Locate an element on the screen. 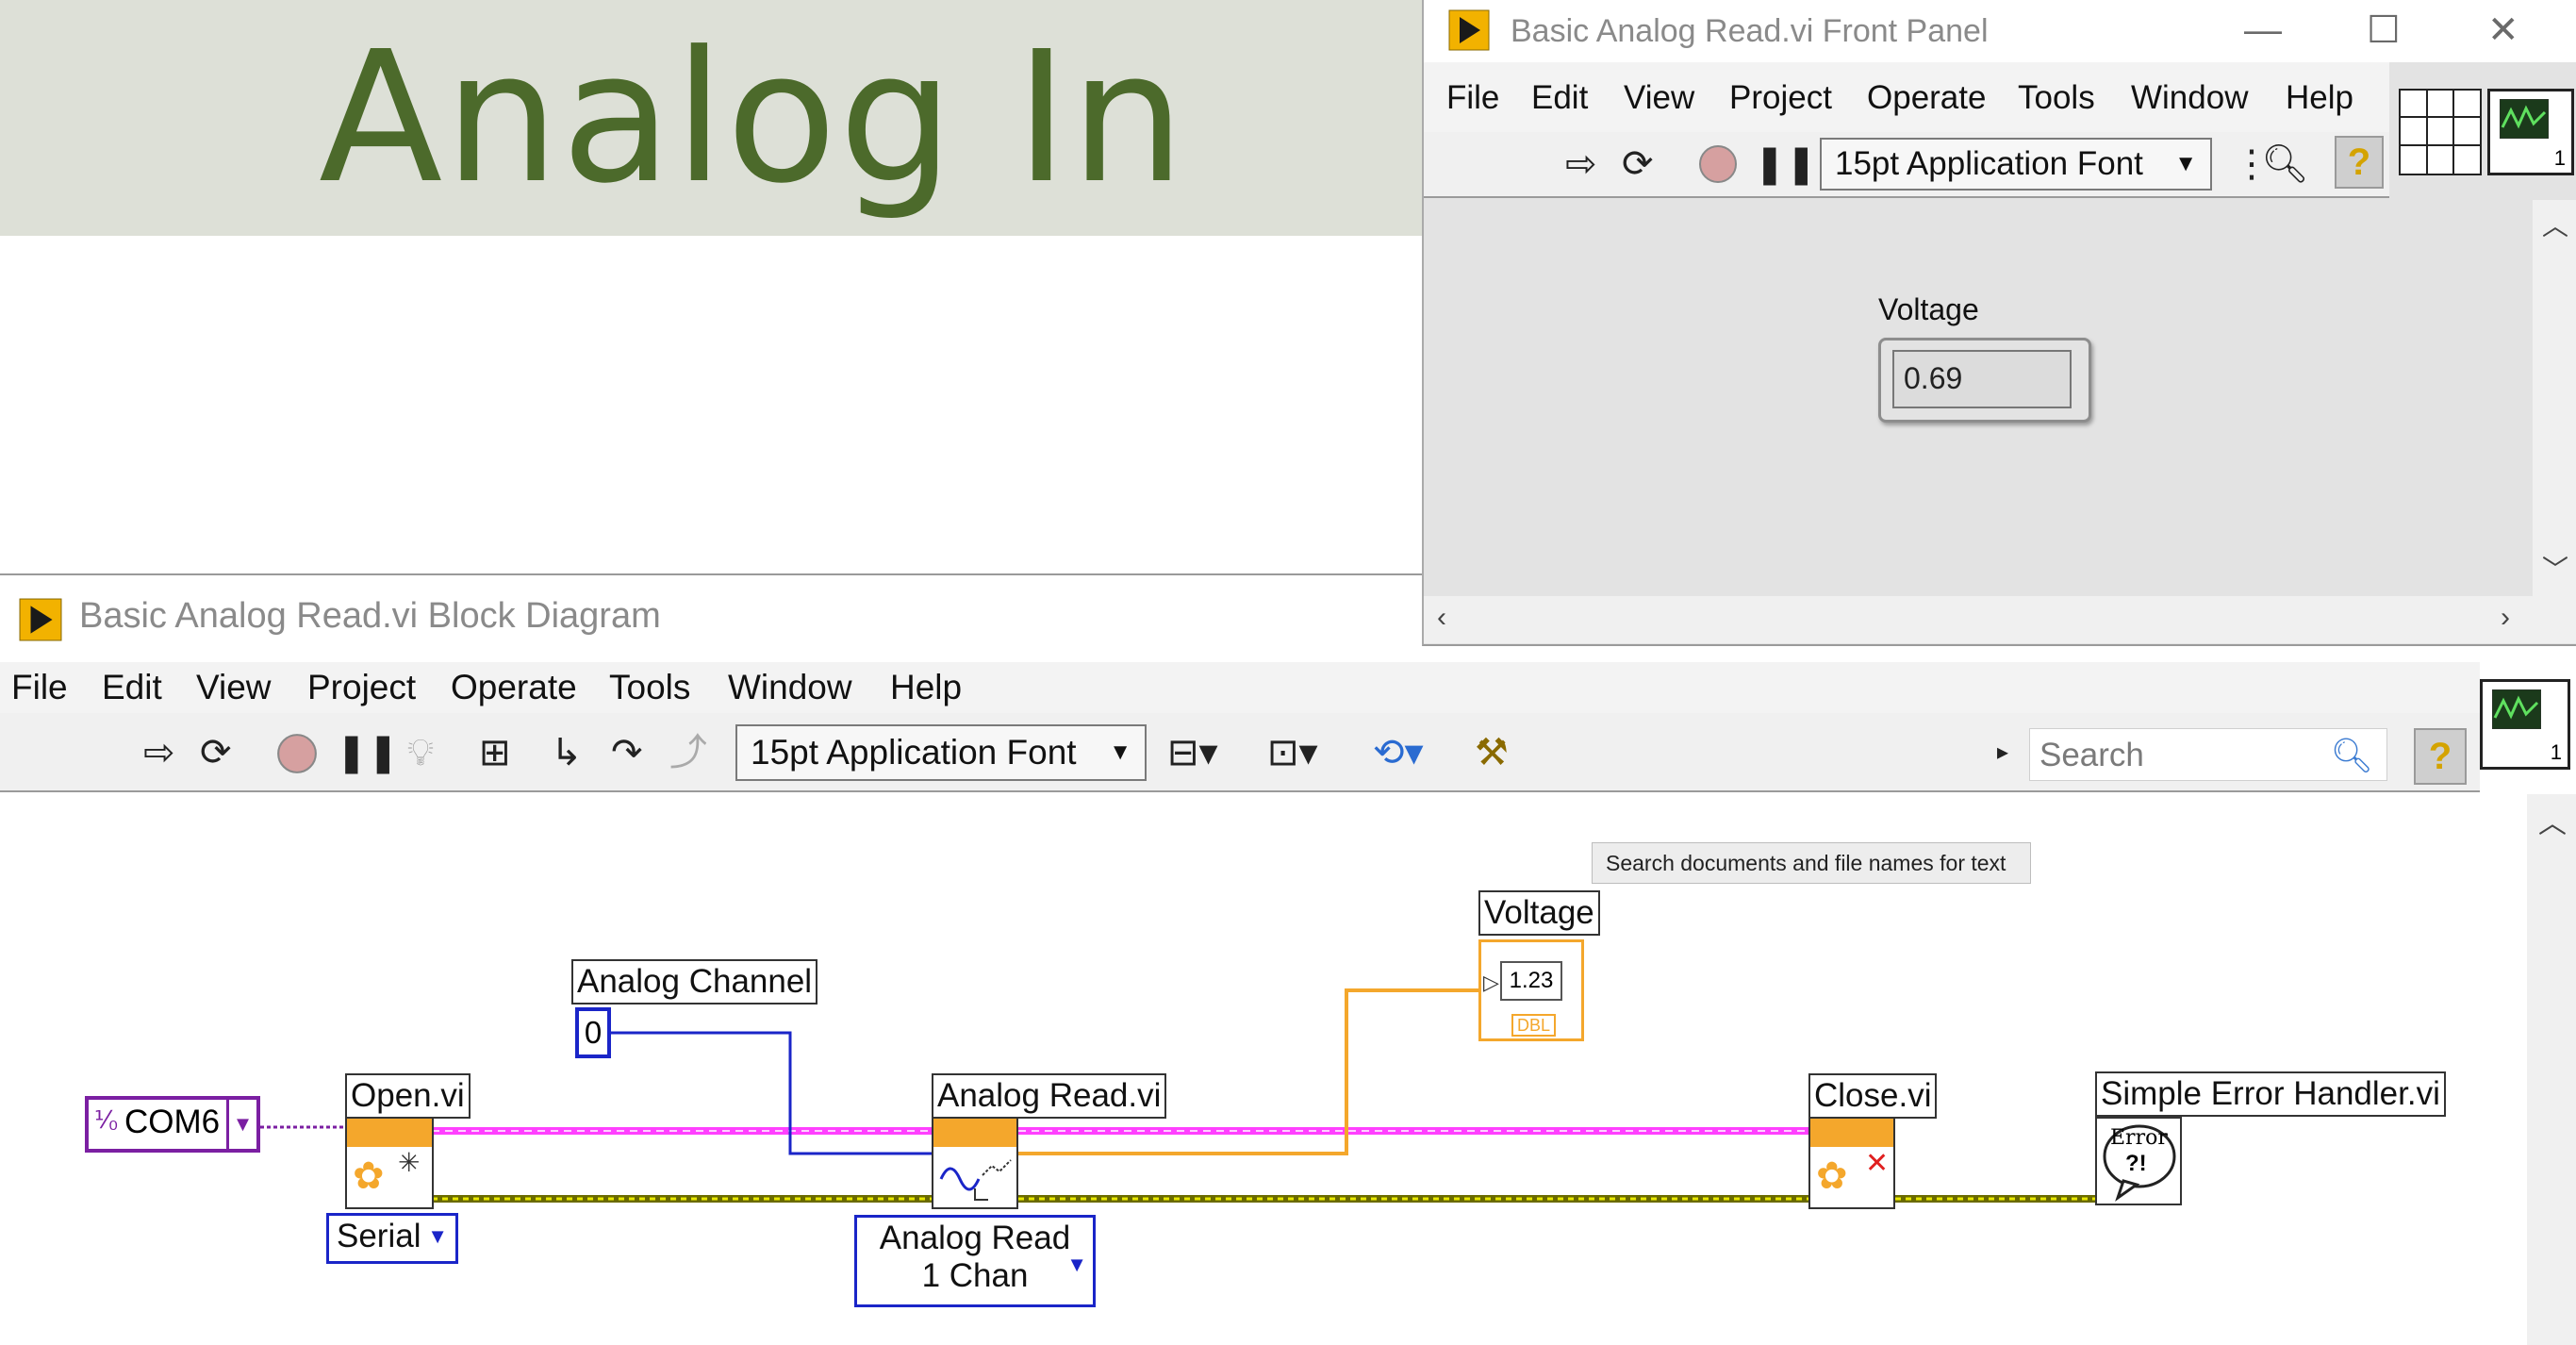  analog-channel-constant: 0 is located at coordinates (593, 1032).